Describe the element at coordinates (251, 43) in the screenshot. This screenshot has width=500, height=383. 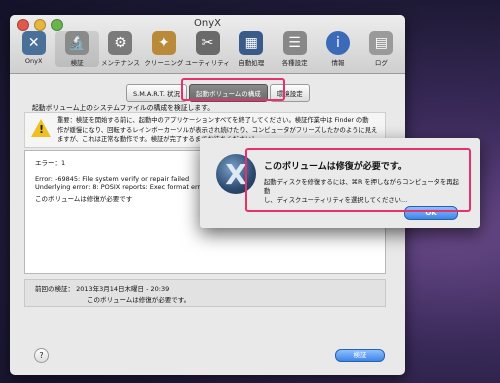
I see `automation-icon: ▦` at that location.